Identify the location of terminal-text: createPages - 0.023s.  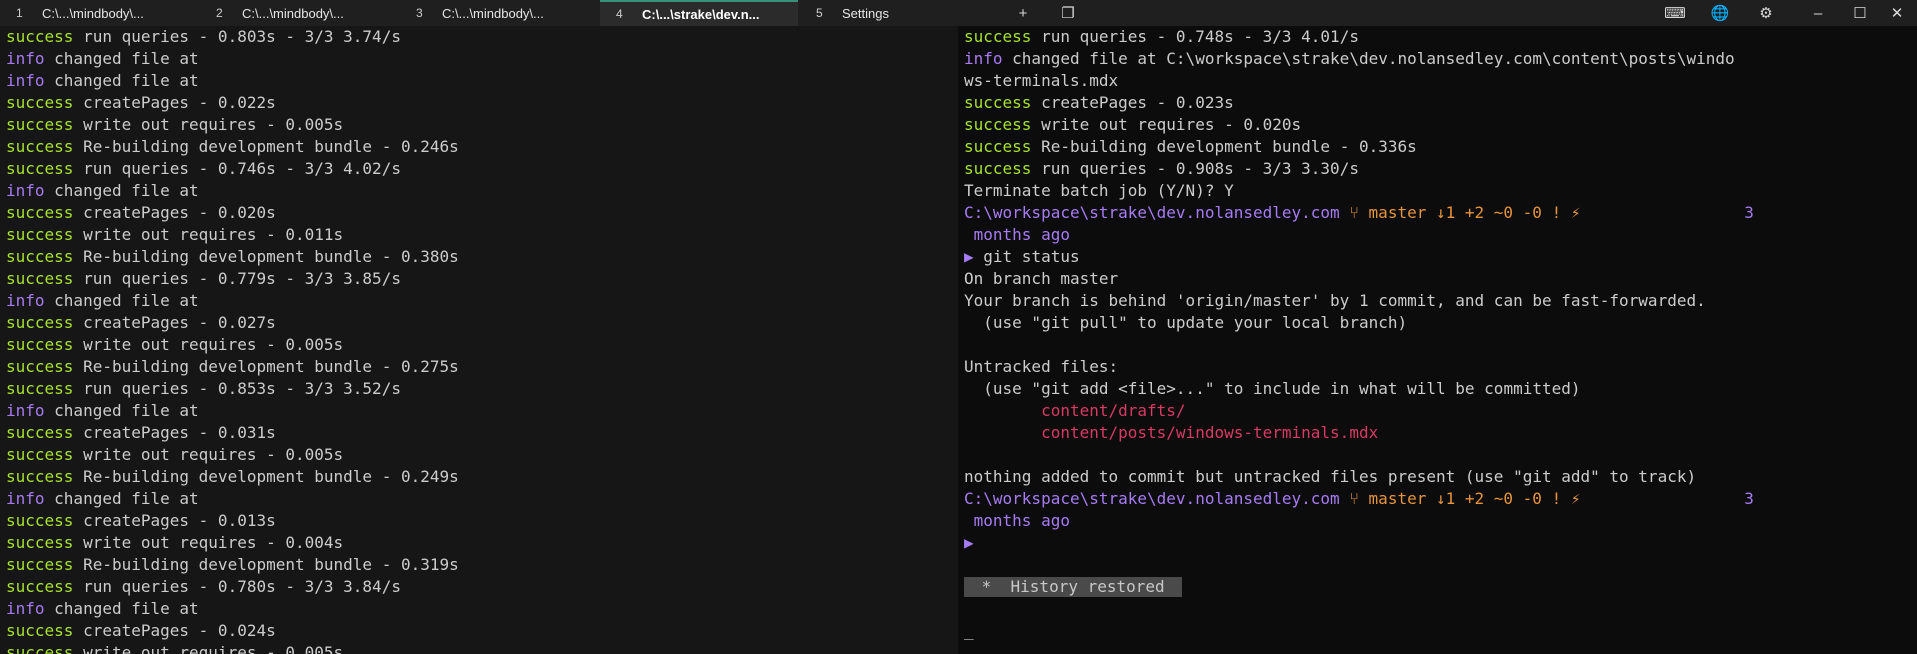
(1132, 102).